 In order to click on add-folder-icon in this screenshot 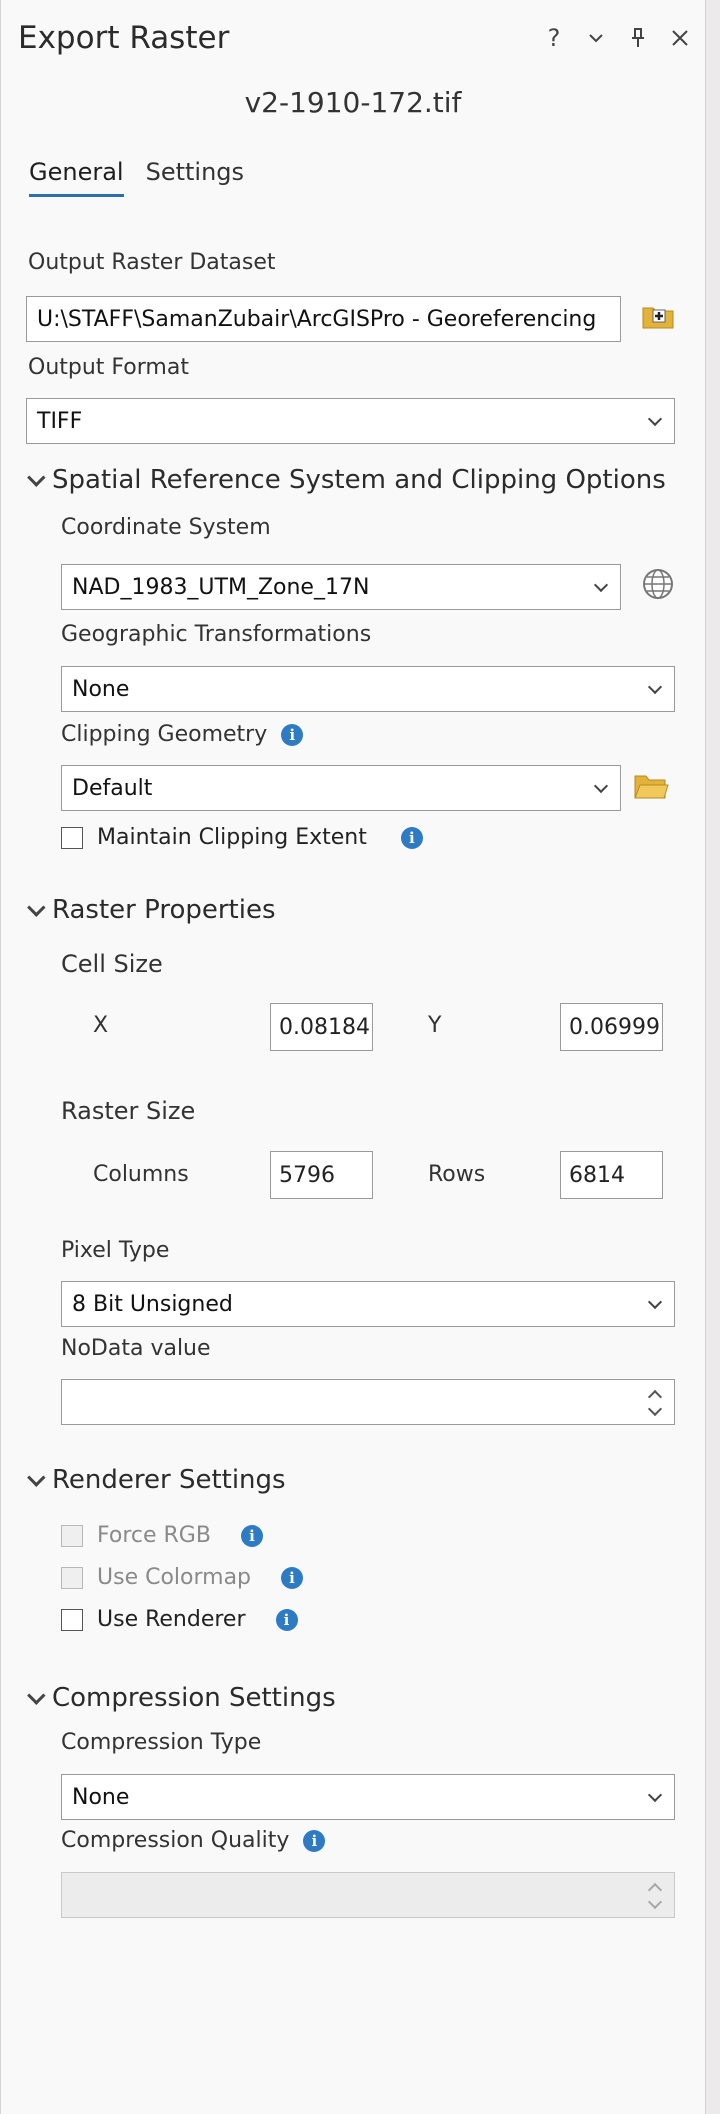, I will do `click(658, 318)`.